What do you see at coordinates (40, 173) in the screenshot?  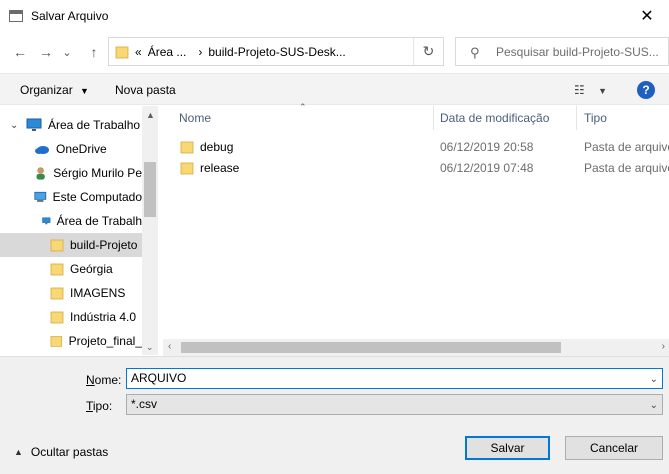 I see `user-icon` at bounding box center [40, 173].